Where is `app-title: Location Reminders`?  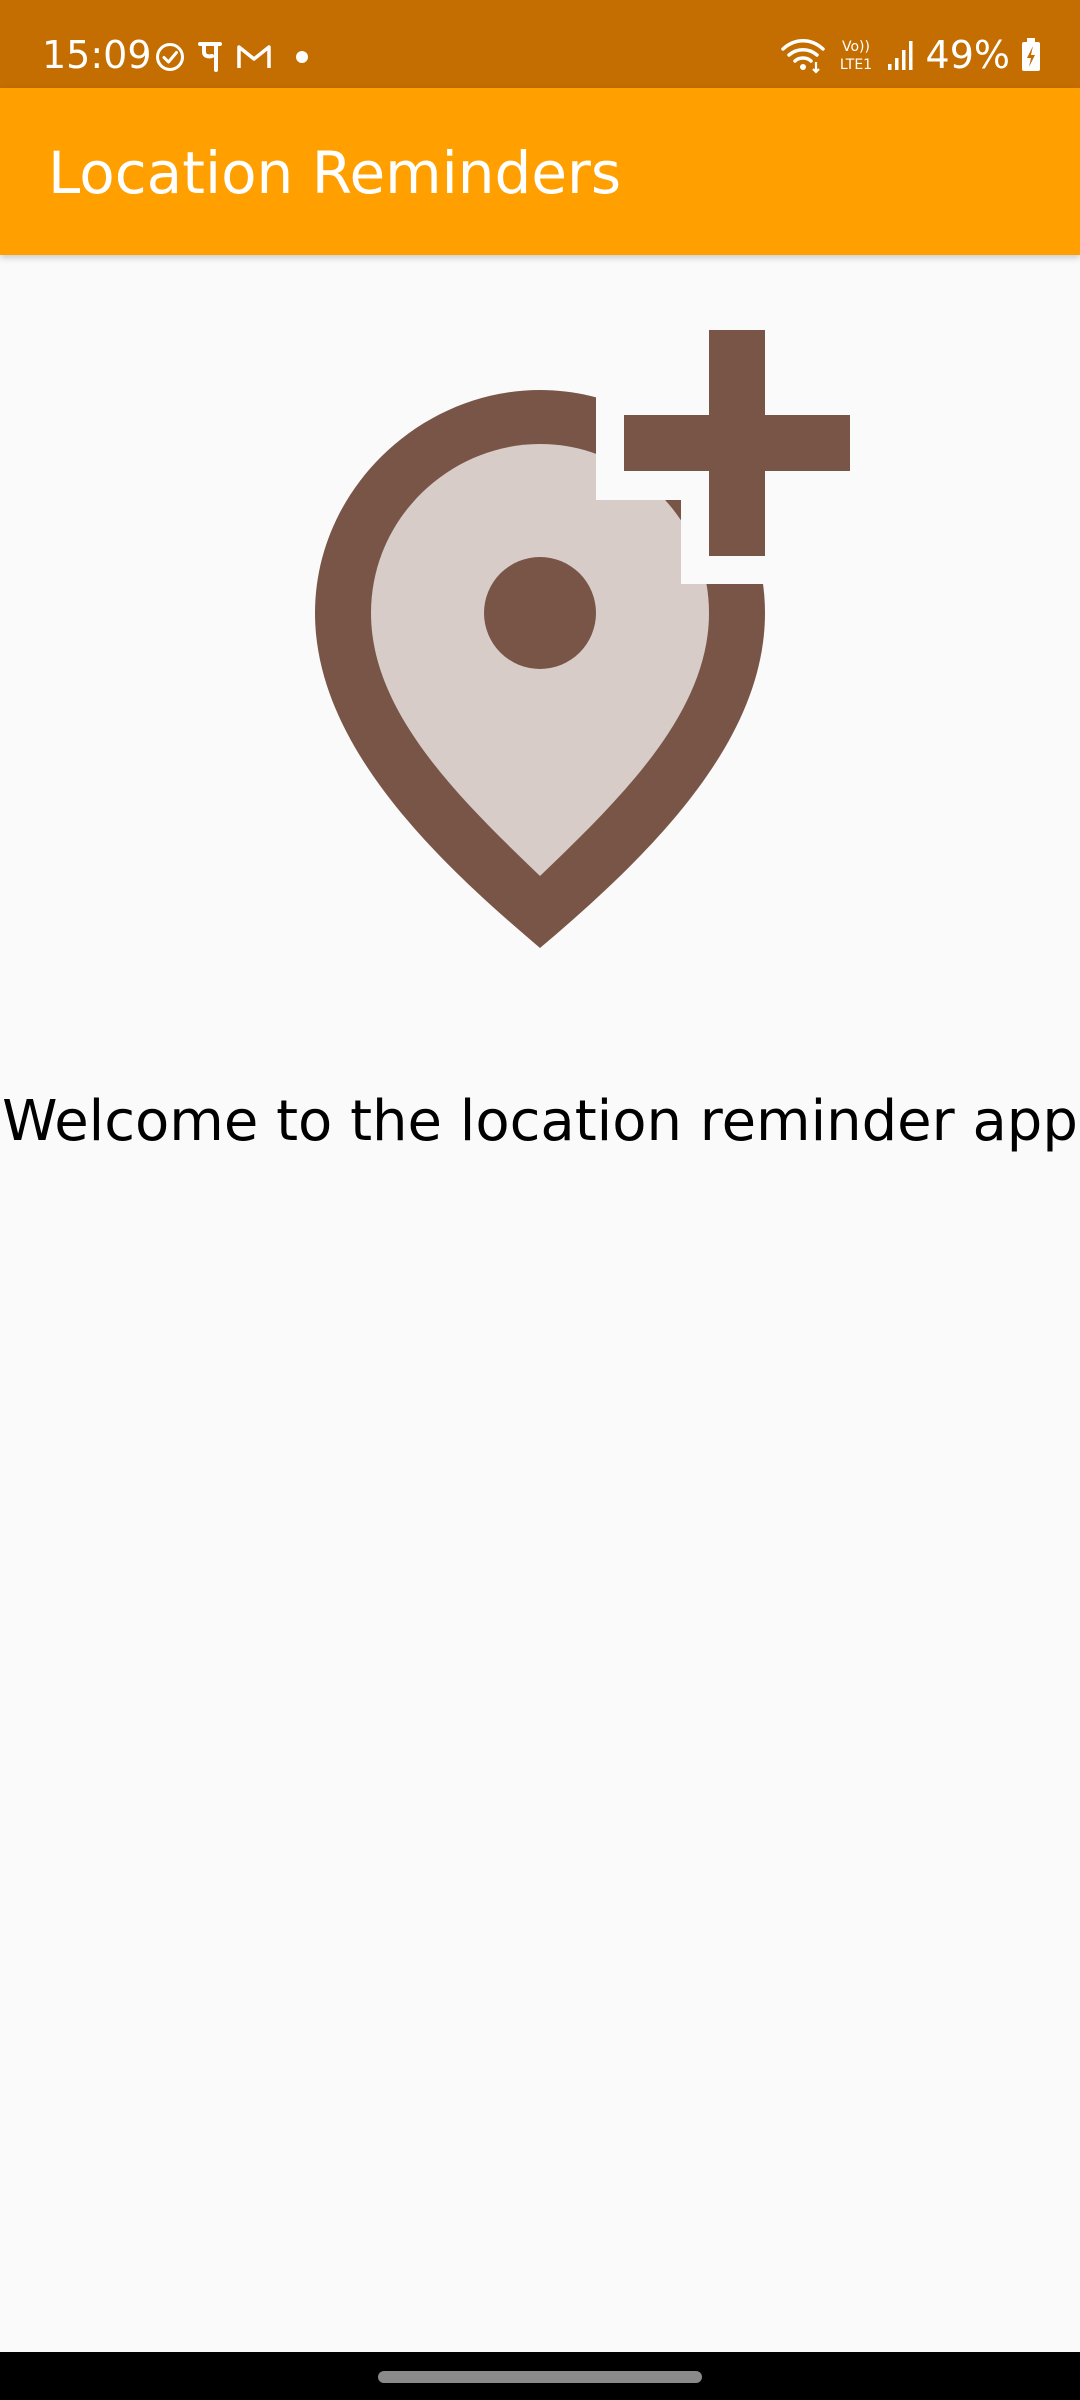
app-title: Location Reminders is located at coordinates (335, 173).